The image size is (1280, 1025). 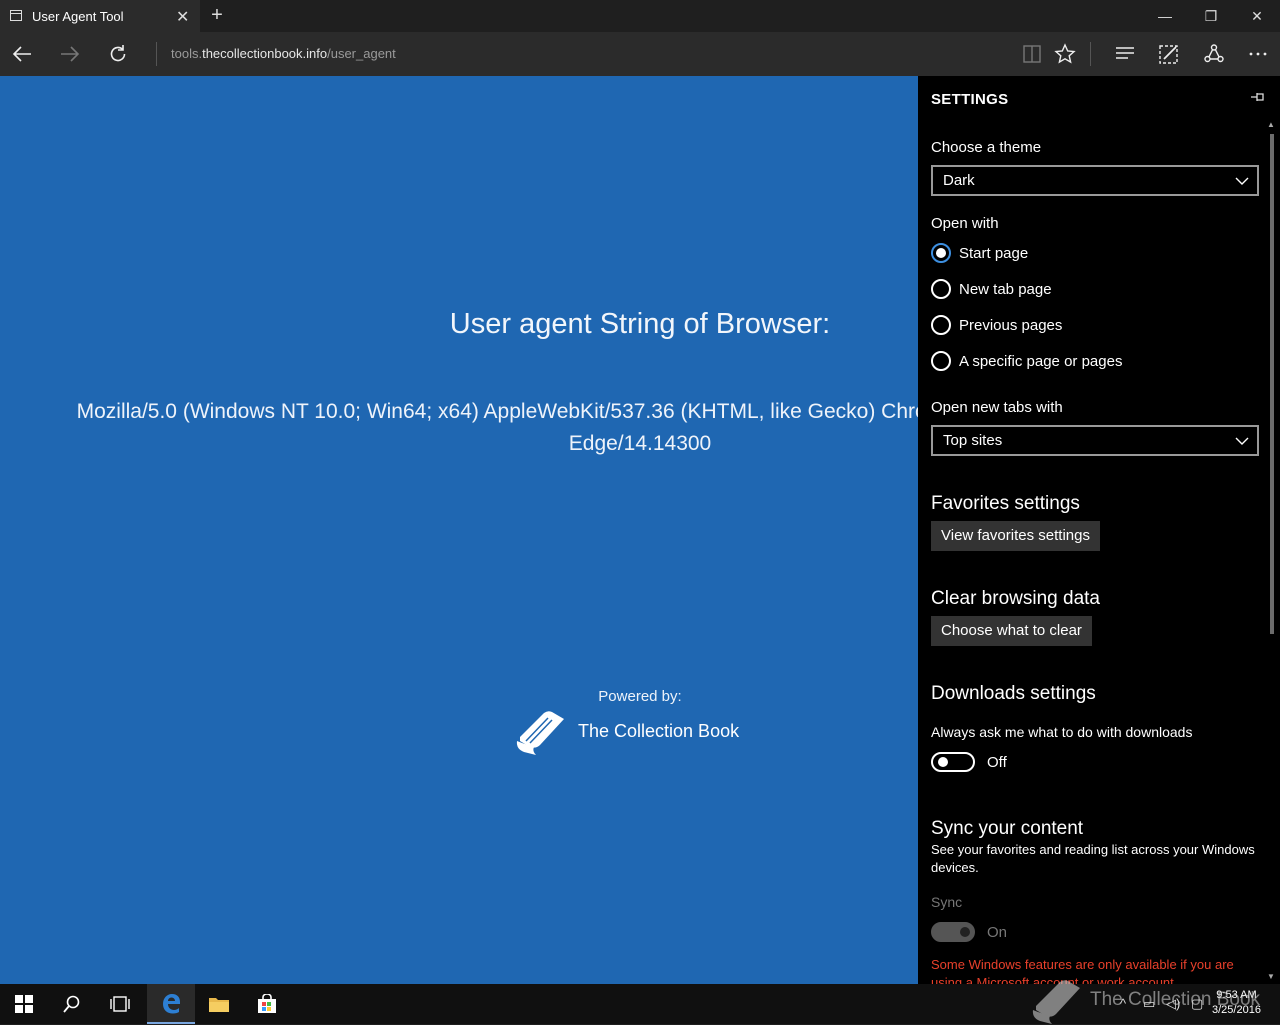 I want to click on search-button, so click(x=72, y=1004).